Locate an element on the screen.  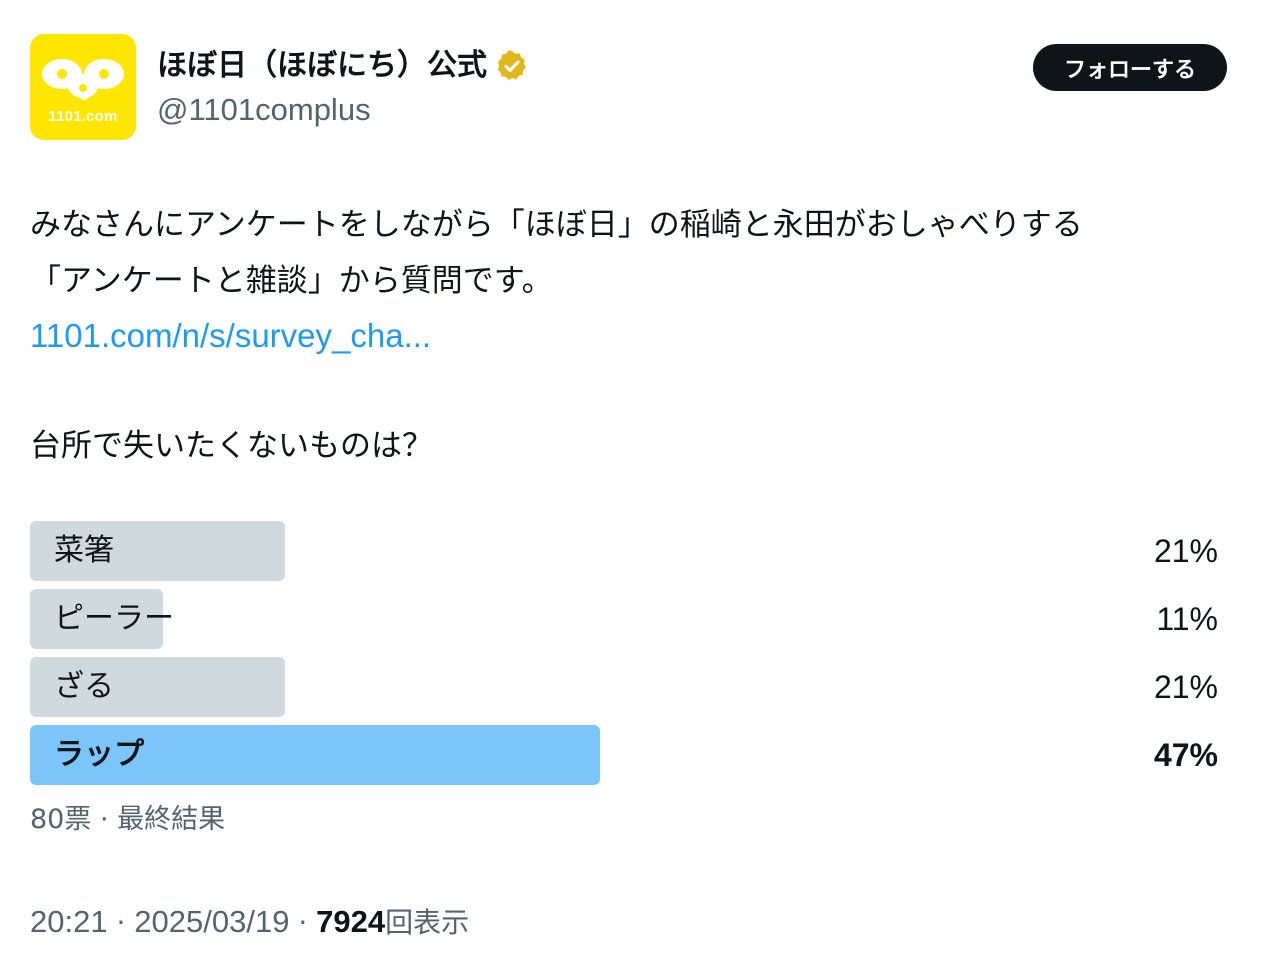
poll-option: ざる 21% is located at coordinates (625, 687).